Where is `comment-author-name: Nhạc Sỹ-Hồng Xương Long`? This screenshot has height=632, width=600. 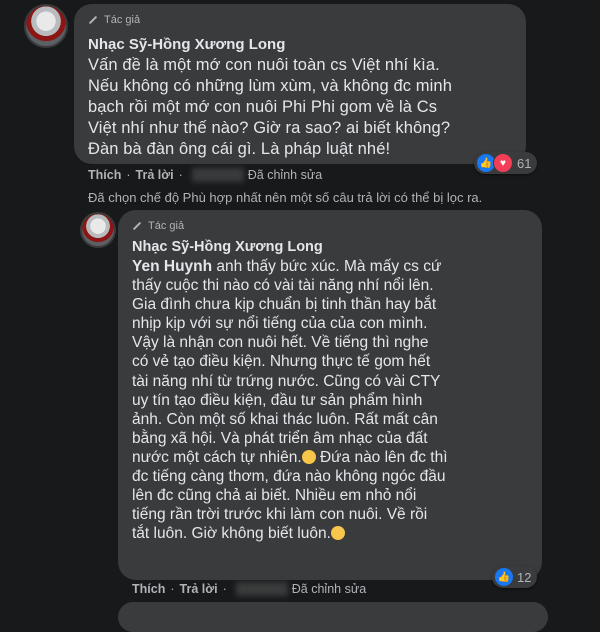 comment-author-name: Nhạc Sỹ-Hồng Xương Long is located at coordinates (301, 44).